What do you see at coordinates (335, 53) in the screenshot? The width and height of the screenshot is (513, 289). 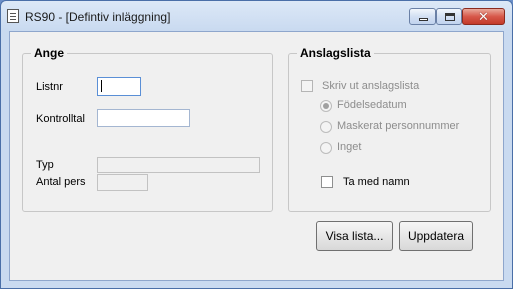 I see `anslagslista-legend: Anslagslista` at bounding box center [335, 53].